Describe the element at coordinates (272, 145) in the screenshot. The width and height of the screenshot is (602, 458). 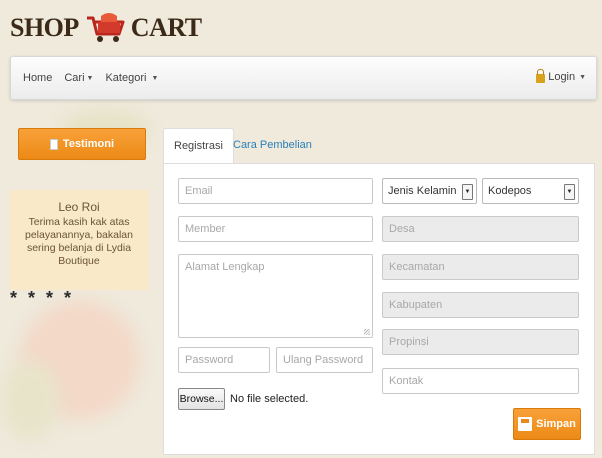
I see `tab-cara-pembelian: Cara Pembelian` at that location.